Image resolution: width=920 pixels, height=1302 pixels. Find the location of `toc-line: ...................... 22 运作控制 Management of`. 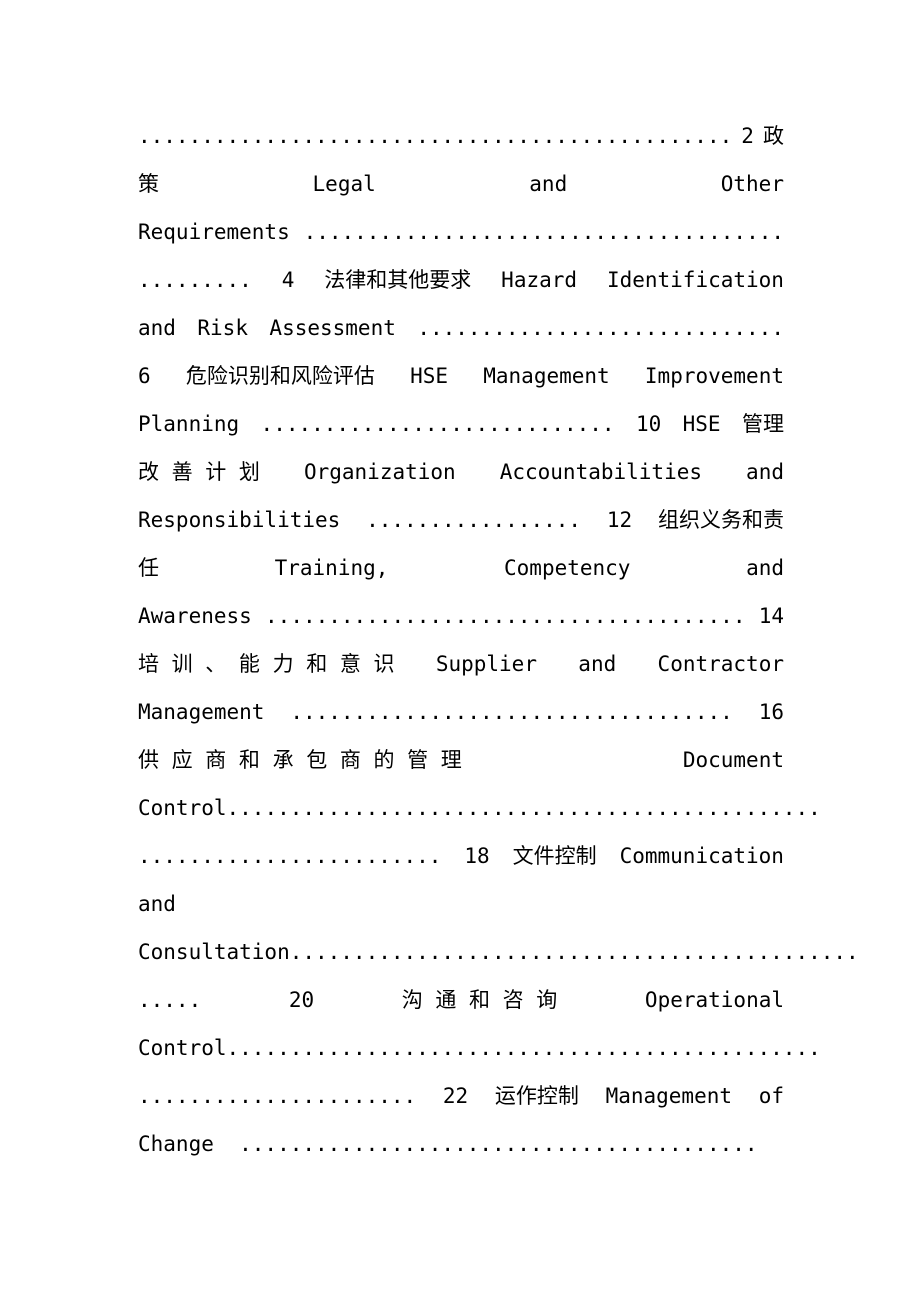

toc-line: ...................... 22 运作控制 Management of is located at coordinates (461, 1096).